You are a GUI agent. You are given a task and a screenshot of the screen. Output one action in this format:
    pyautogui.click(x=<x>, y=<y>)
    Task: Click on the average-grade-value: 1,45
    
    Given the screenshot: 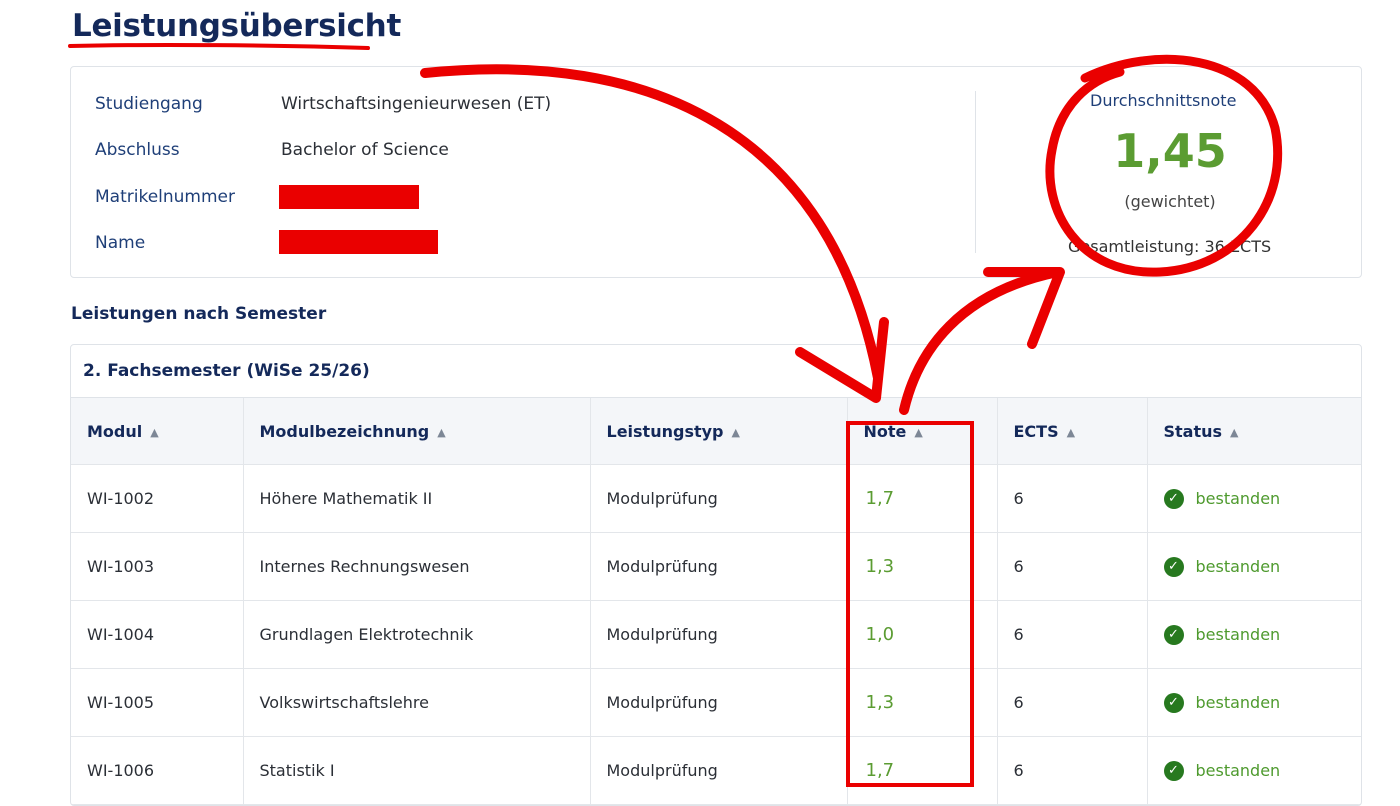 What is the action you would take?
    pyautogui.click(x=1170, y=151)
    